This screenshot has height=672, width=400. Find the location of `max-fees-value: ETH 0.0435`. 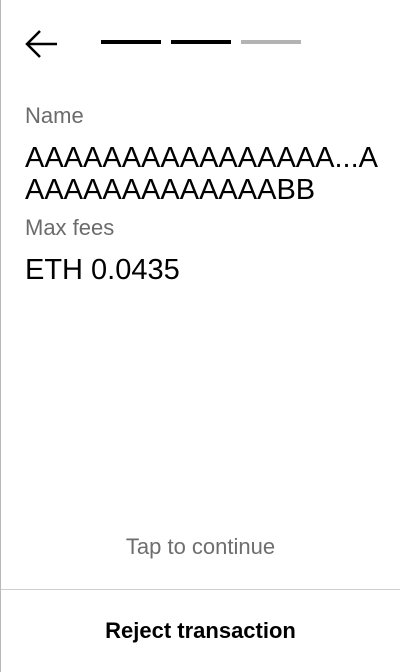

max-fees-value: ETH 0.0435 is located at coordinates (102, 270).